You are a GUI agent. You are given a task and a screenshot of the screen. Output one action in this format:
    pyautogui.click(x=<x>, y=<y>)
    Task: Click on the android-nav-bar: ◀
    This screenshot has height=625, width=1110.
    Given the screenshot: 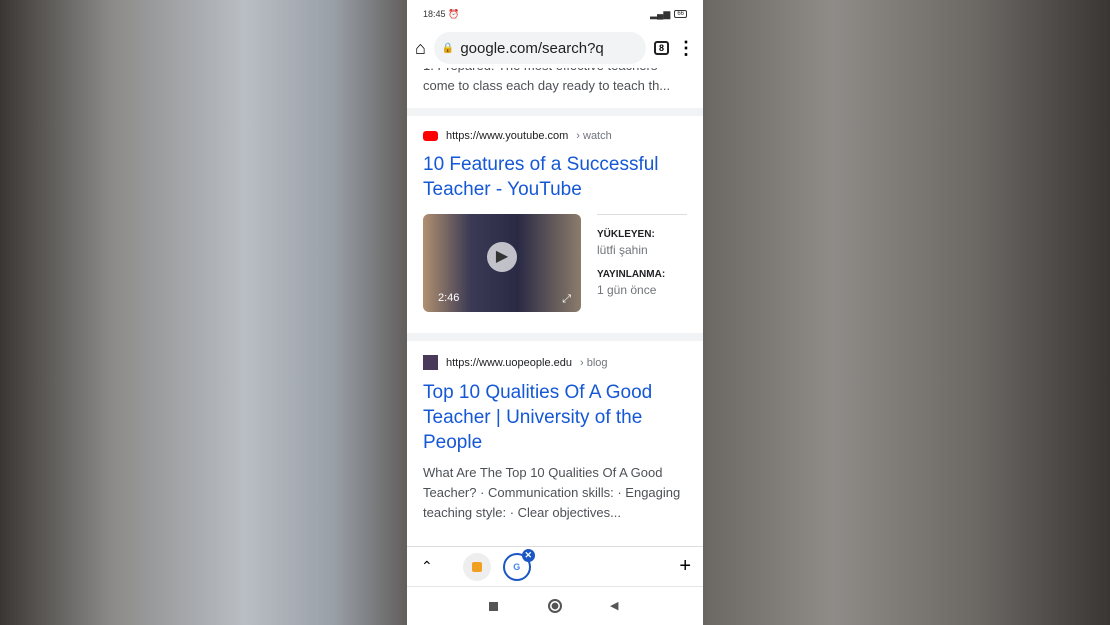 What is the action you would take?
    pyautogui.click(x=555, y=605)
    